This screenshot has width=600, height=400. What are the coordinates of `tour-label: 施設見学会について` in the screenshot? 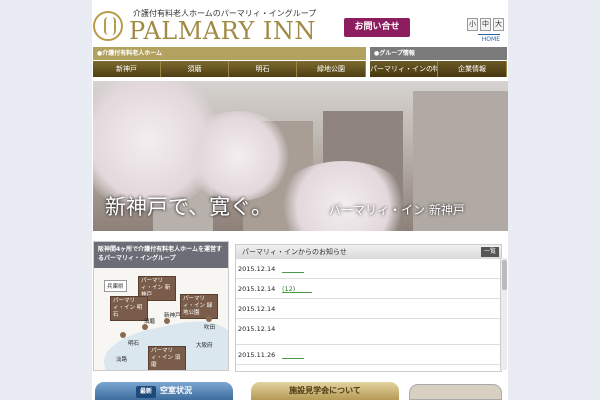 It's located at (325, 390).